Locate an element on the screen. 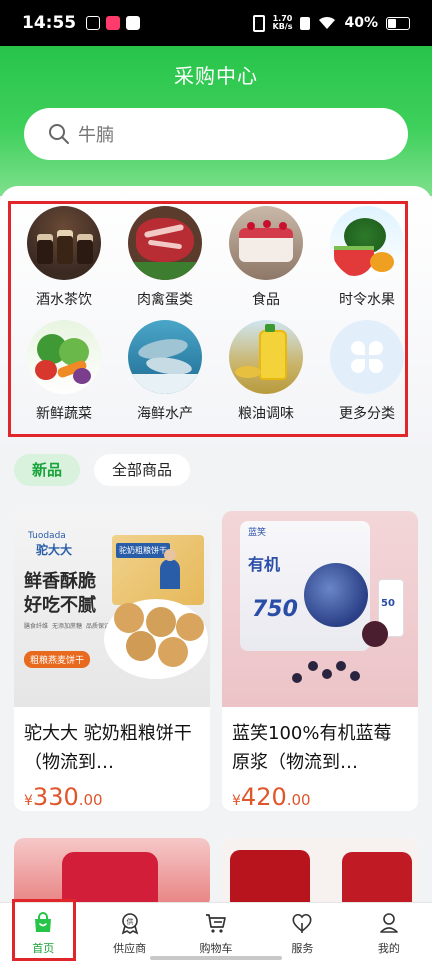 The width and height of the screenshot is (432, 965). category-item-meat: 肉禽蛋类 is located at coordinates (165, 257).